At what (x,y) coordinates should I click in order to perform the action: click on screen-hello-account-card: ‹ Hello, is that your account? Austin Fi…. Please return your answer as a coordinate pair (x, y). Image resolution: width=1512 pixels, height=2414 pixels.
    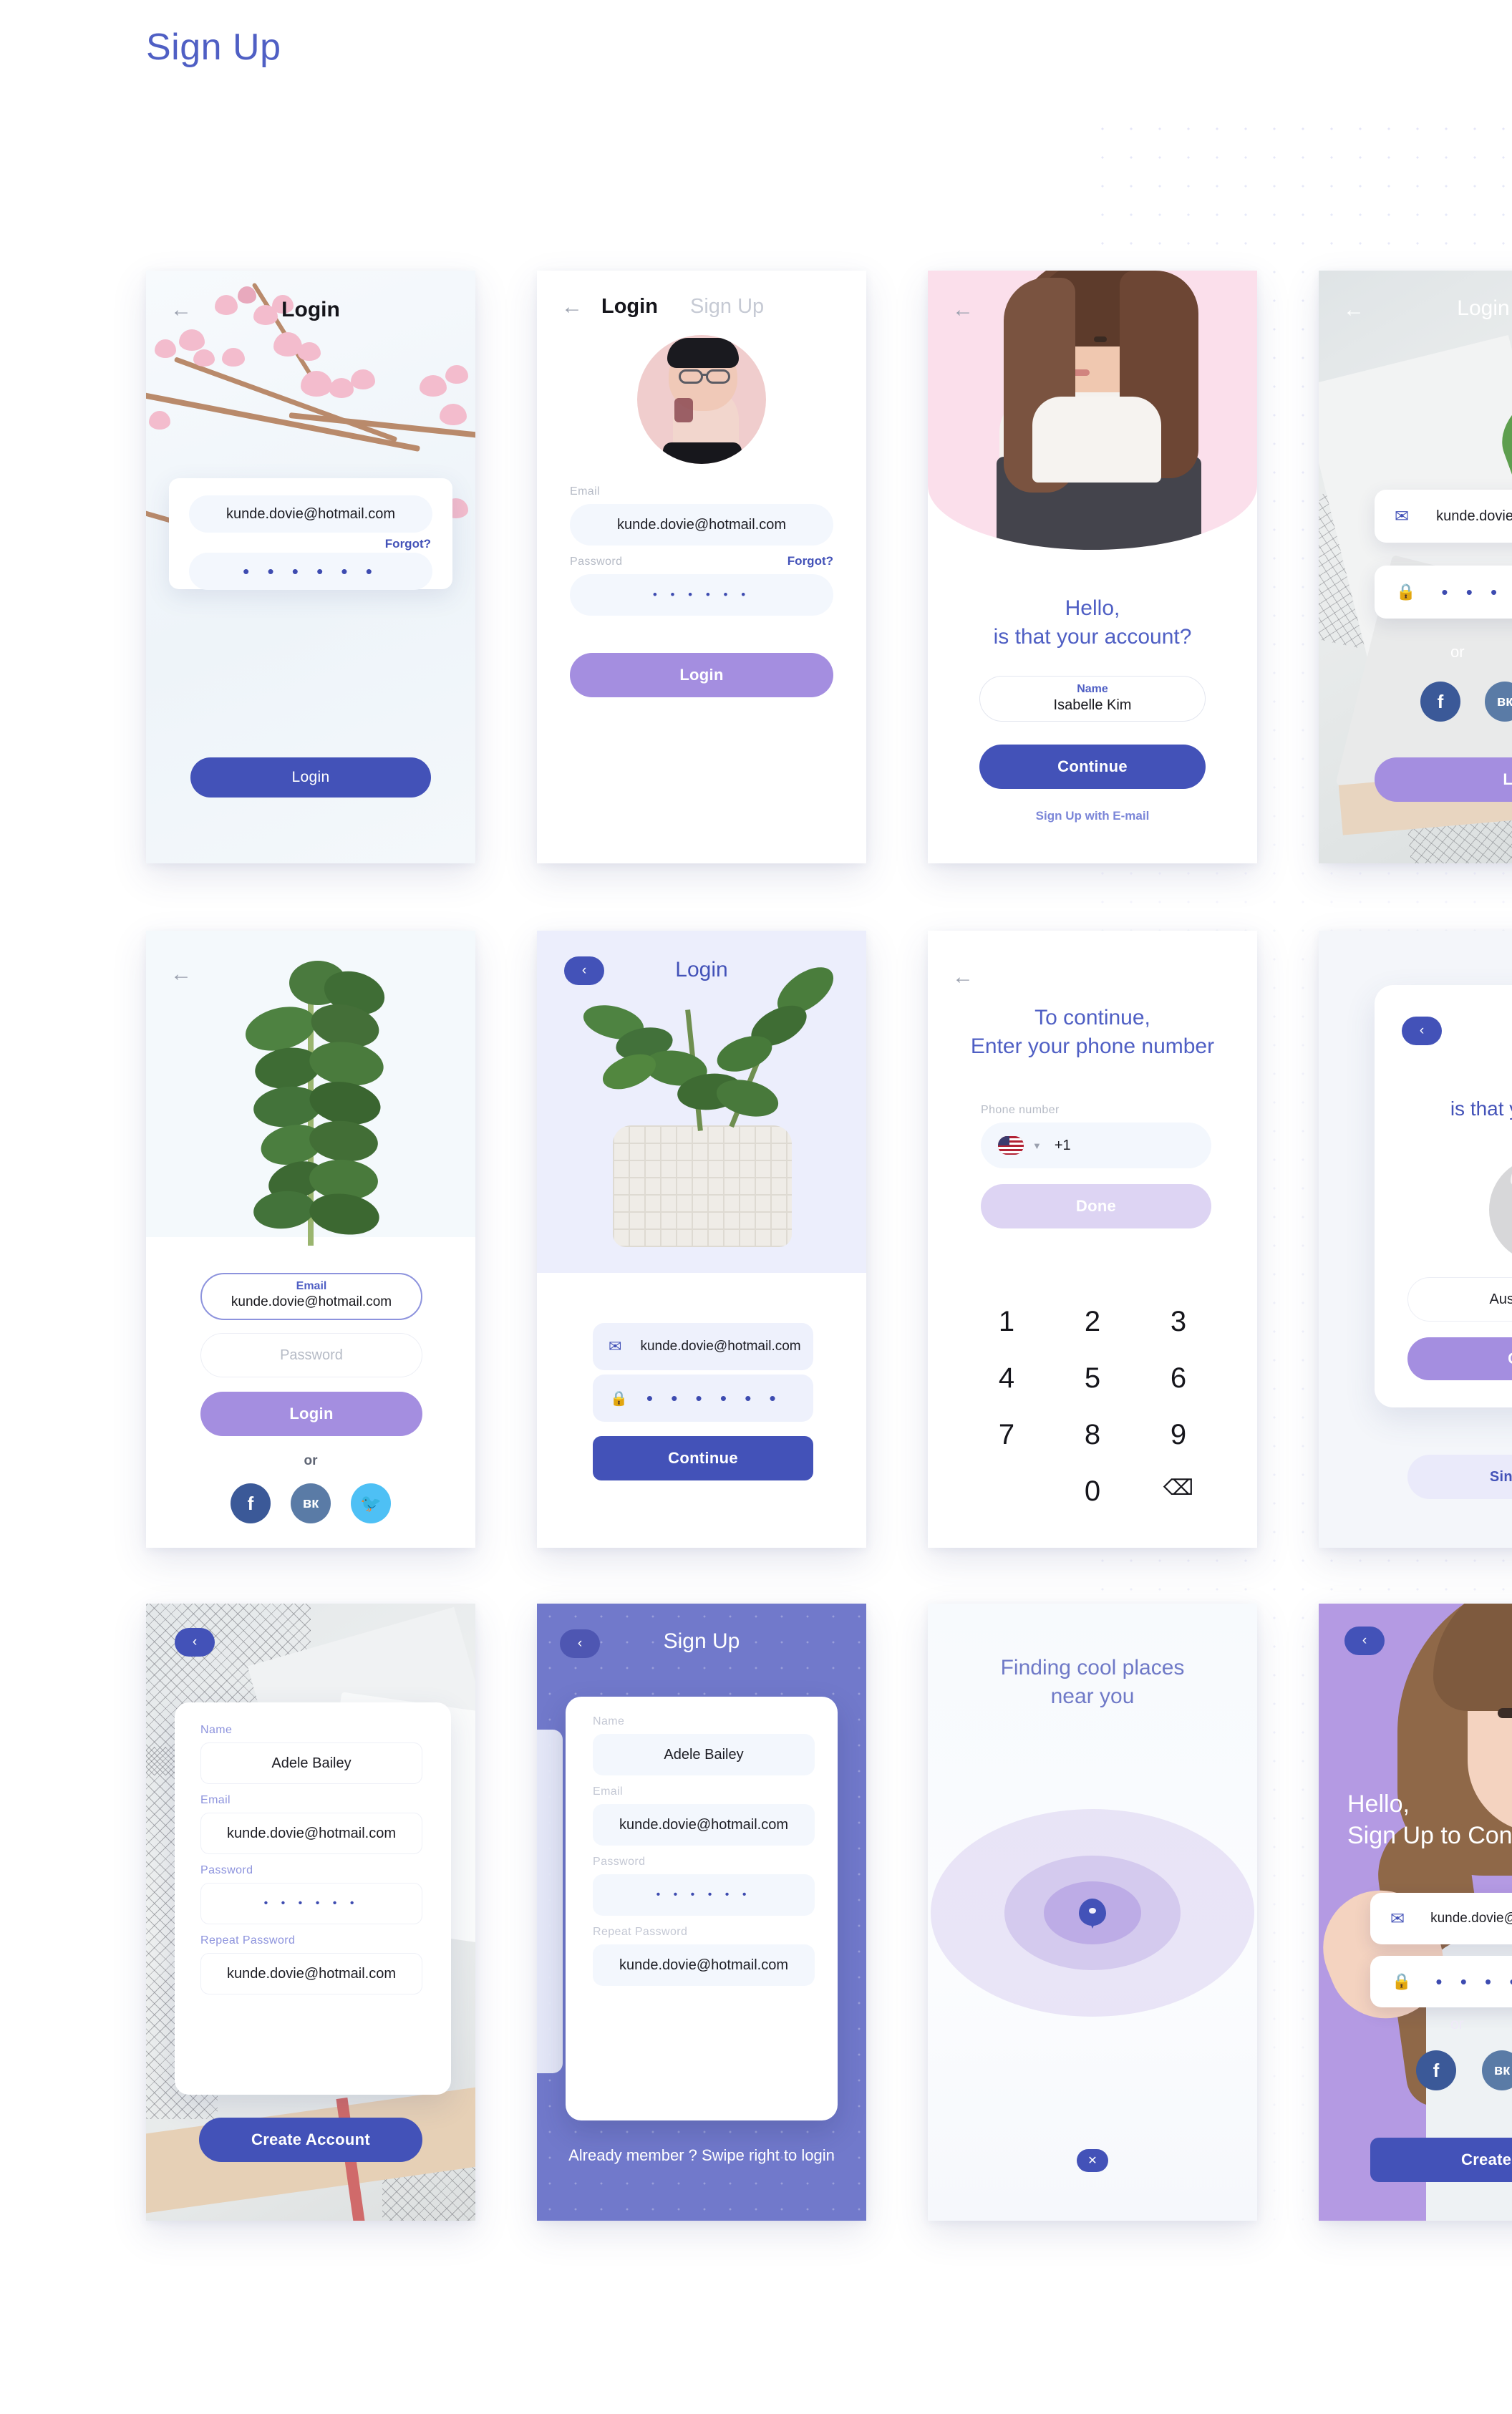
    Looking at the image, I should click on (1415, 1239).